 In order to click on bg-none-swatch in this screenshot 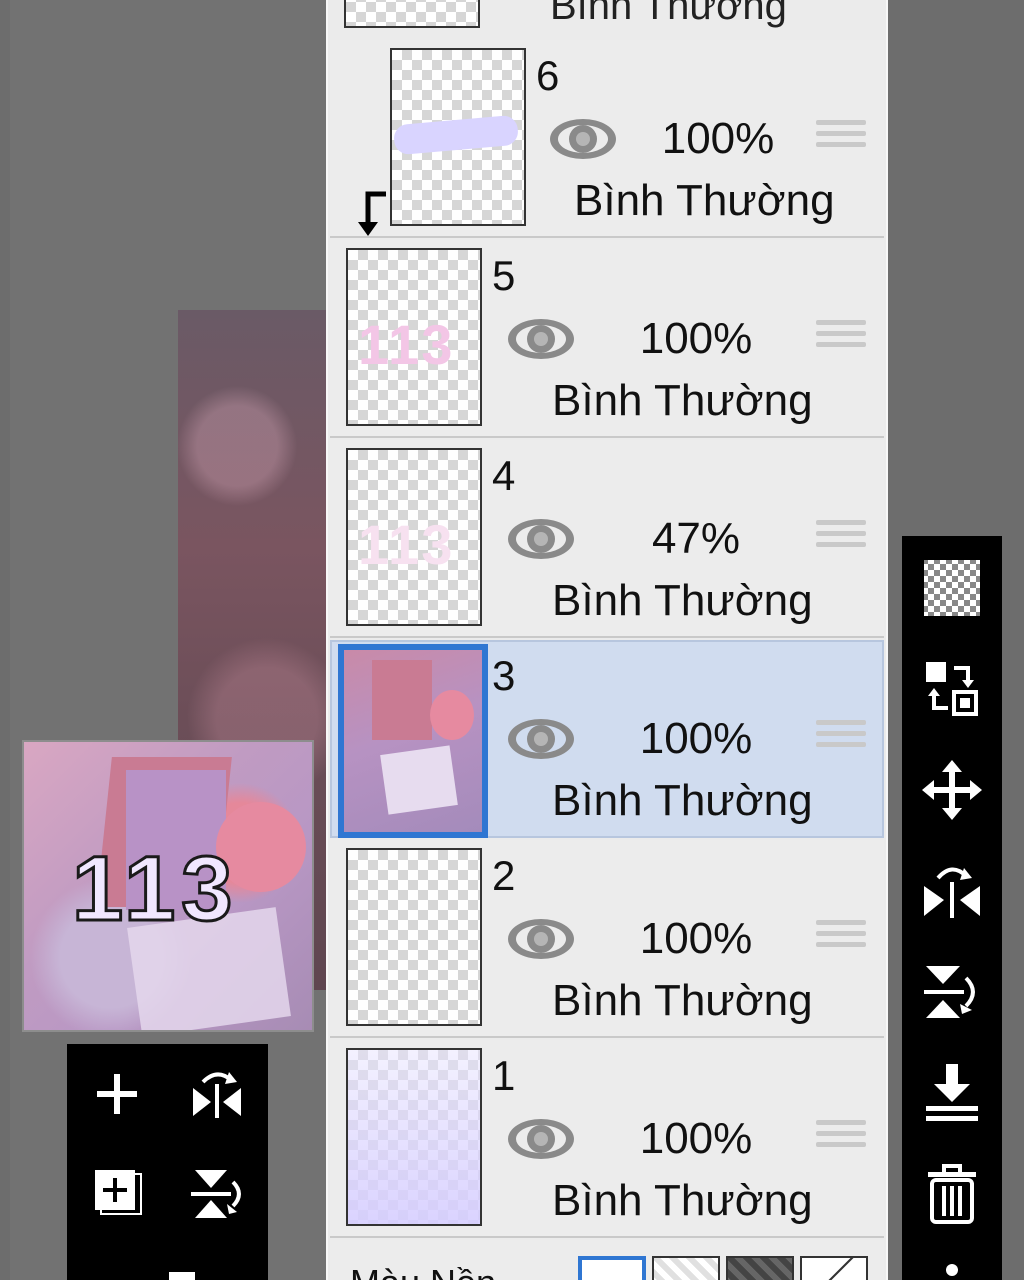, I will do `click(834, 1268)`.